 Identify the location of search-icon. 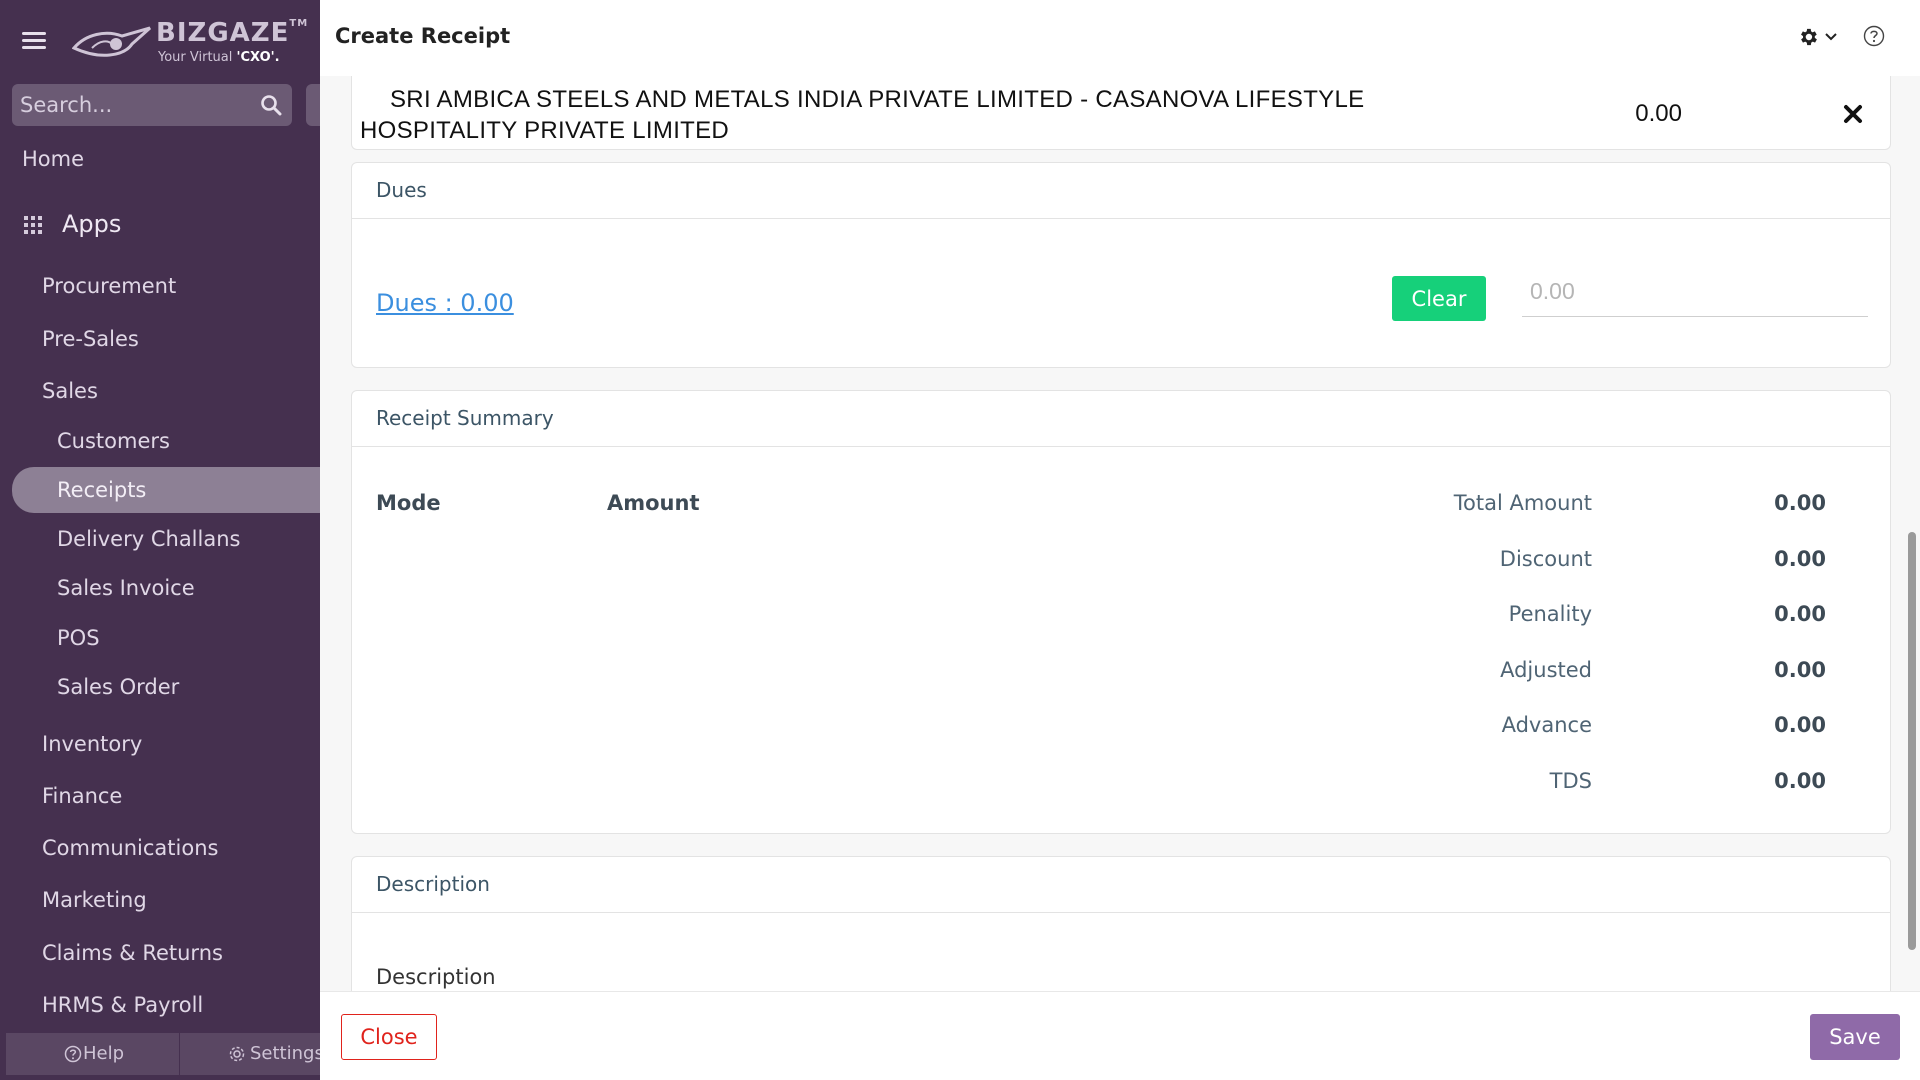
(271, 105).